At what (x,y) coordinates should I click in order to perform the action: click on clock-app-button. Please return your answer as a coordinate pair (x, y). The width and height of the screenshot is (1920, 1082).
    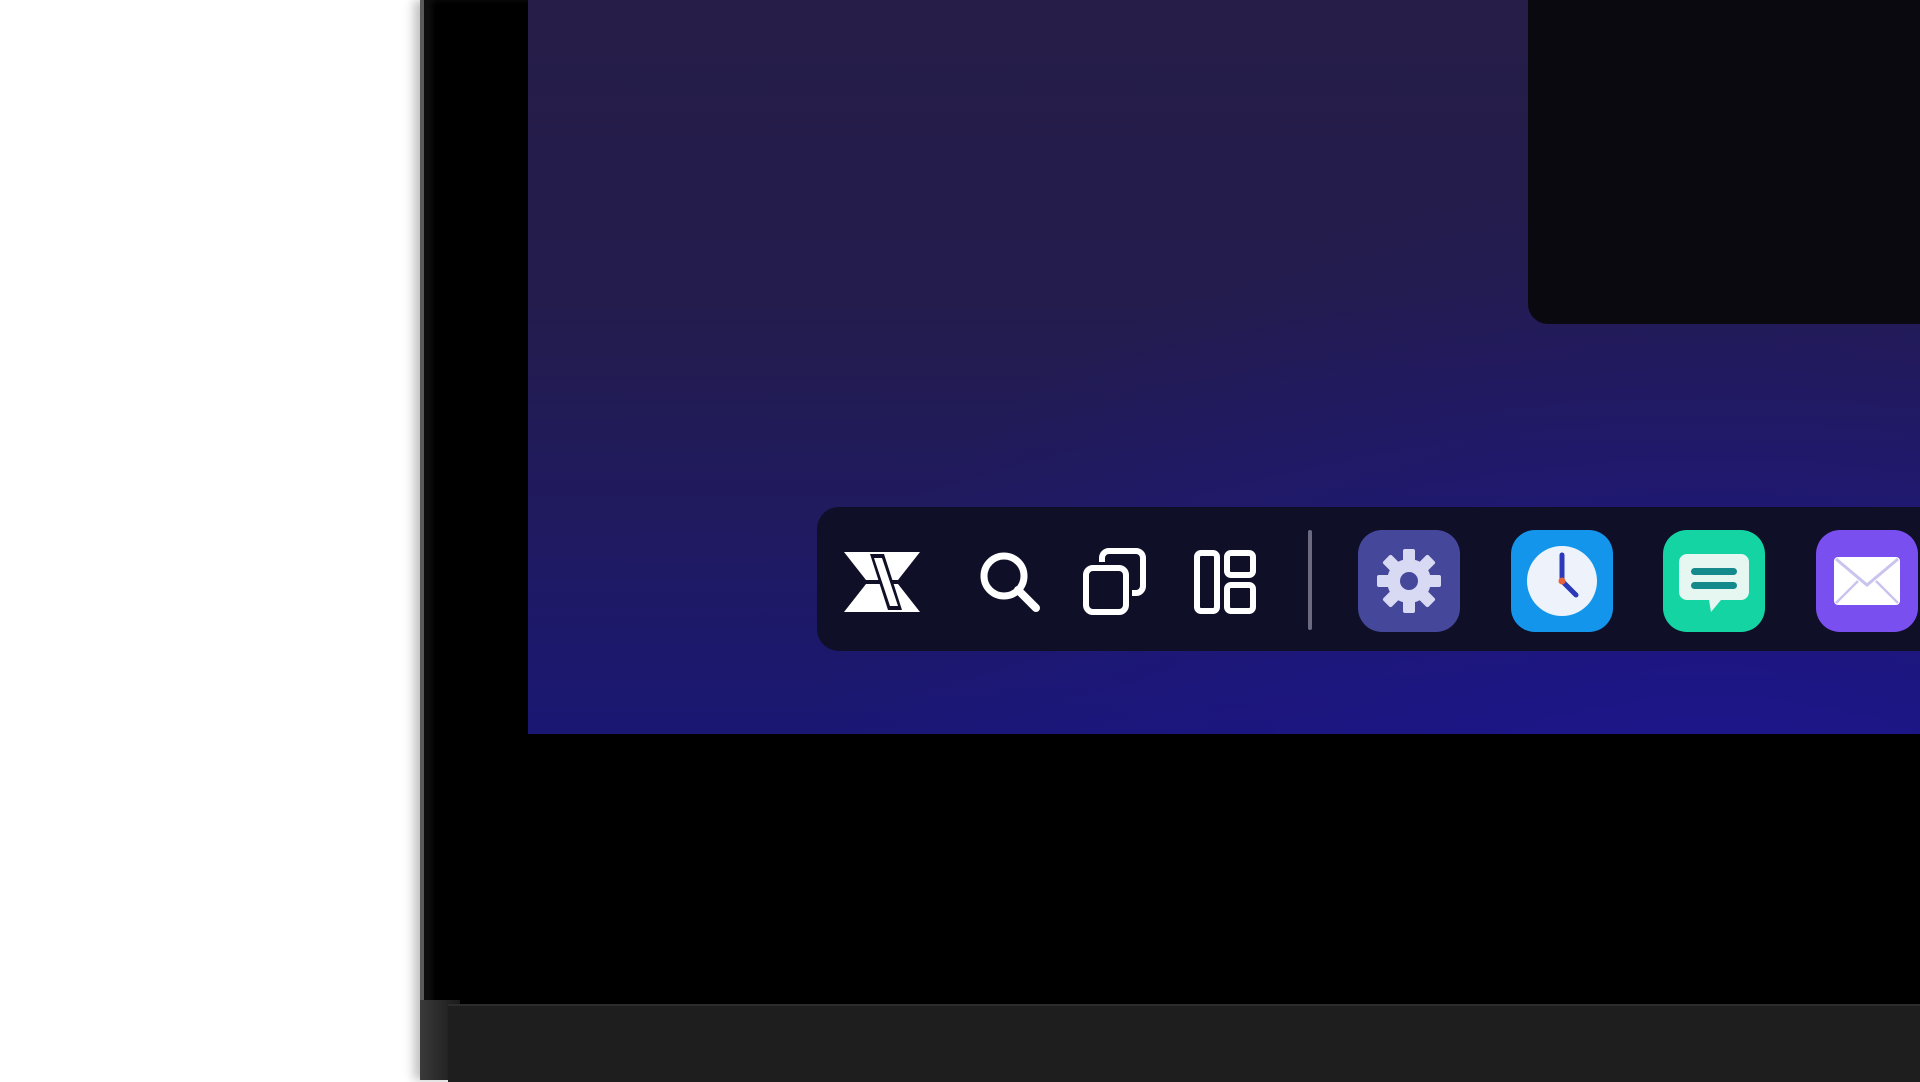
    Looking at the image, I should click on (1562, 581).